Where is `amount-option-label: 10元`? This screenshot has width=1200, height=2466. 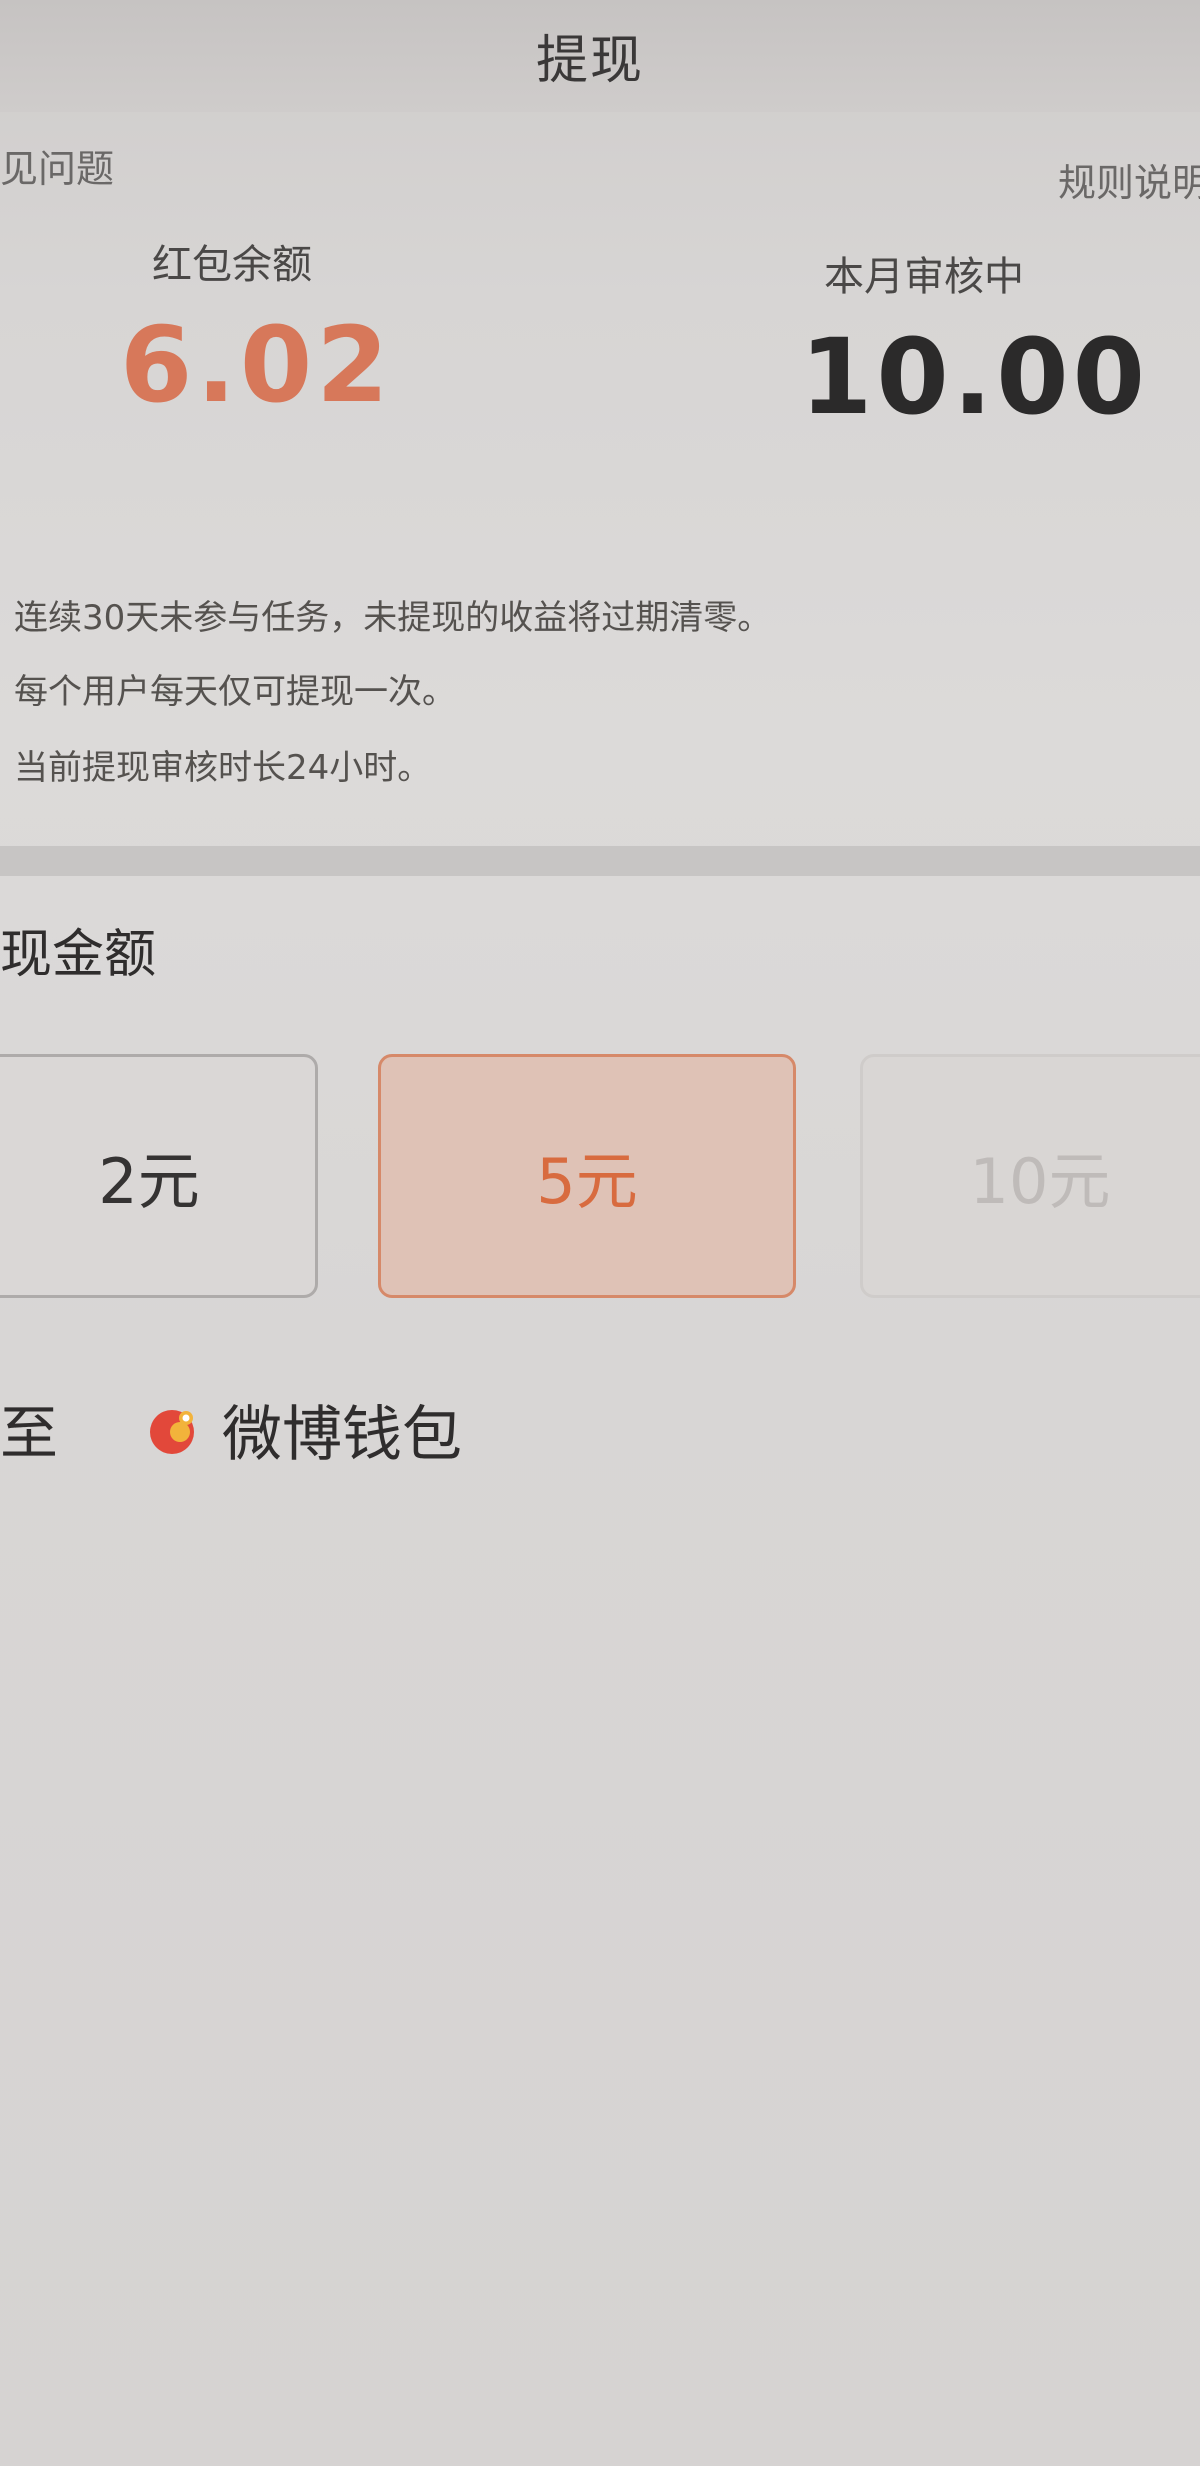
amount-option-label: 10元 is located at coordinates (1040, 1181).